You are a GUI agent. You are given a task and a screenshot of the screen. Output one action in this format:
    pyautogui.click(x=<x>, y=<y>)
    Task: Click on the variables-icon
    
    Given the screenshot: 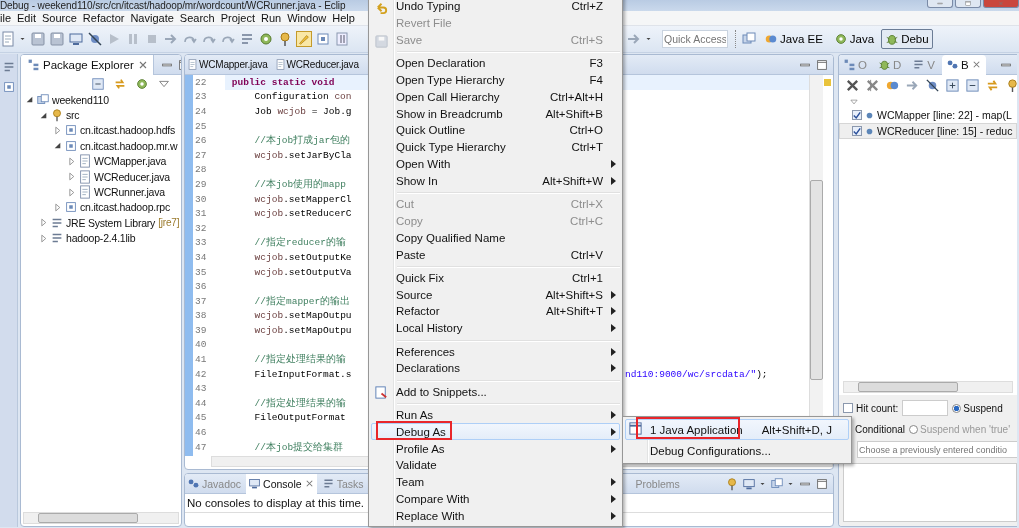 What is the action you would take?
    pyautogui.click(x=919, y=64)
    